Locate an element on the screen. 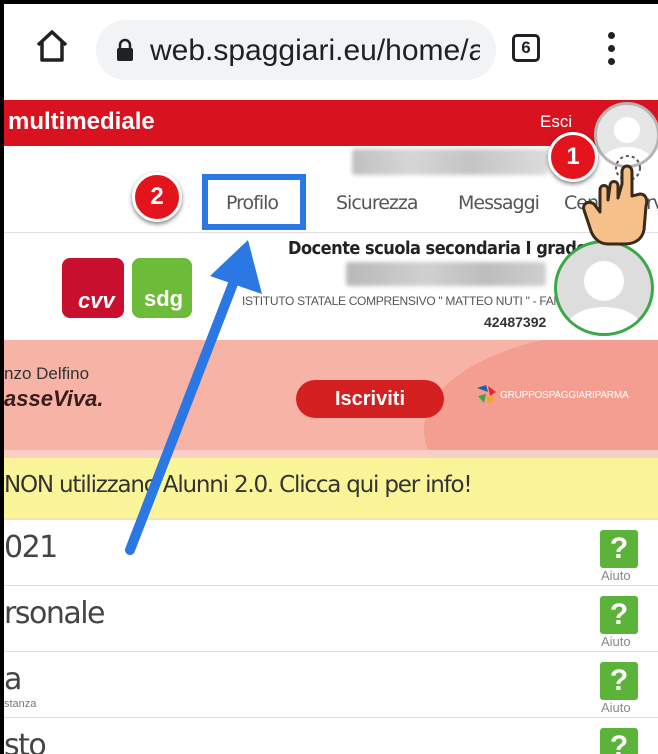 The width and height of the screenshot is (658, 754). url-text: web.spaggiari.eu/home/app/ is located at coordinates (315, 50).